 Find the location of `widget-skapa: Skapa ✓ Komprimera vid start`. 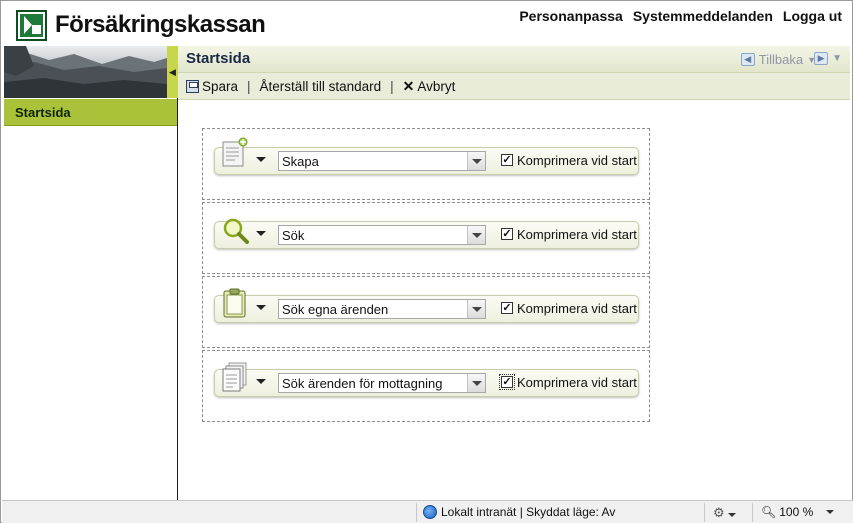

widget-skapa: Skapa ✓ Komprimera vid start is located at coordinates (426, 156).